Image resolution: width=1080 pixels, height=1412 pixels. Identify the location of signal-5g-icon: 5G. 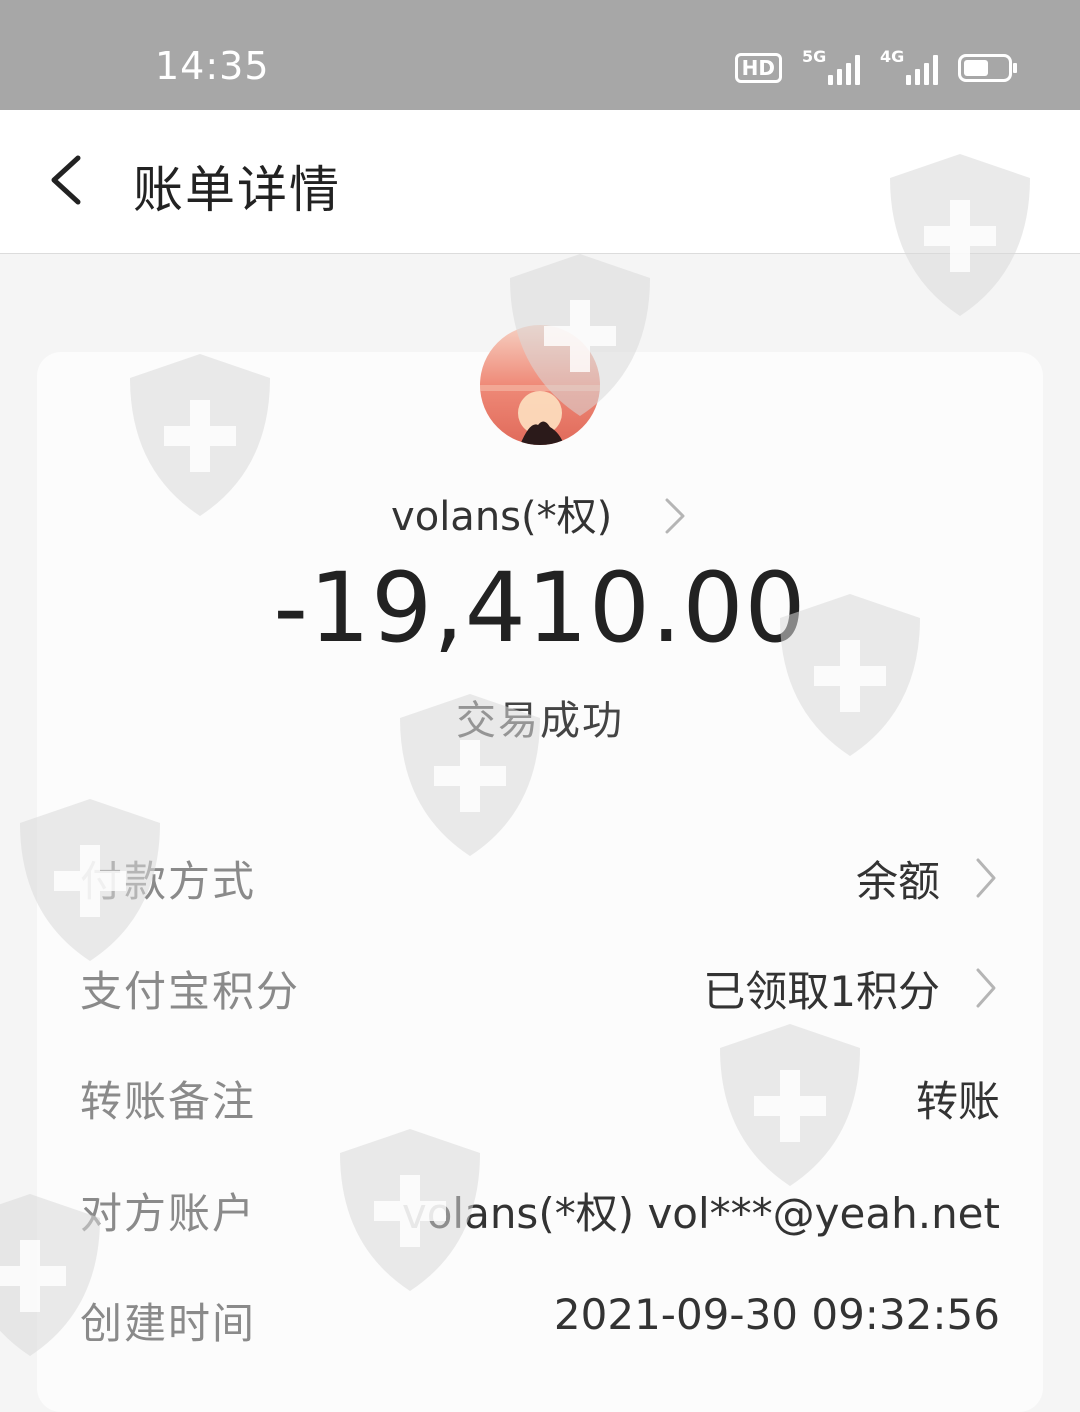
(831, 66).